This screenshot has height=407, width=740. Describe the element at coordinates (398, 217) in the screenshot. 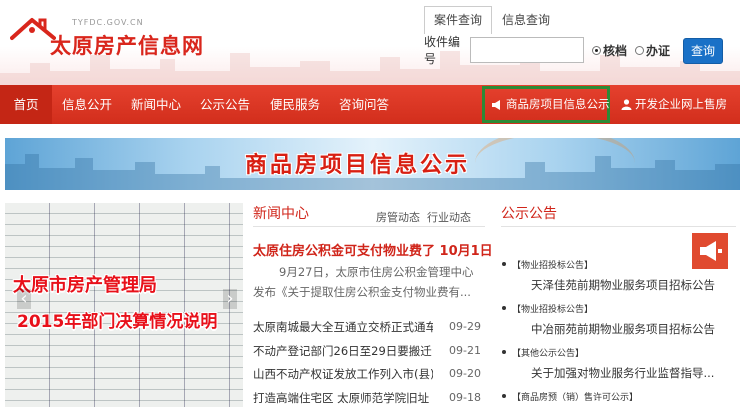

I see `tab-housing-news: 房管动态` at that location.